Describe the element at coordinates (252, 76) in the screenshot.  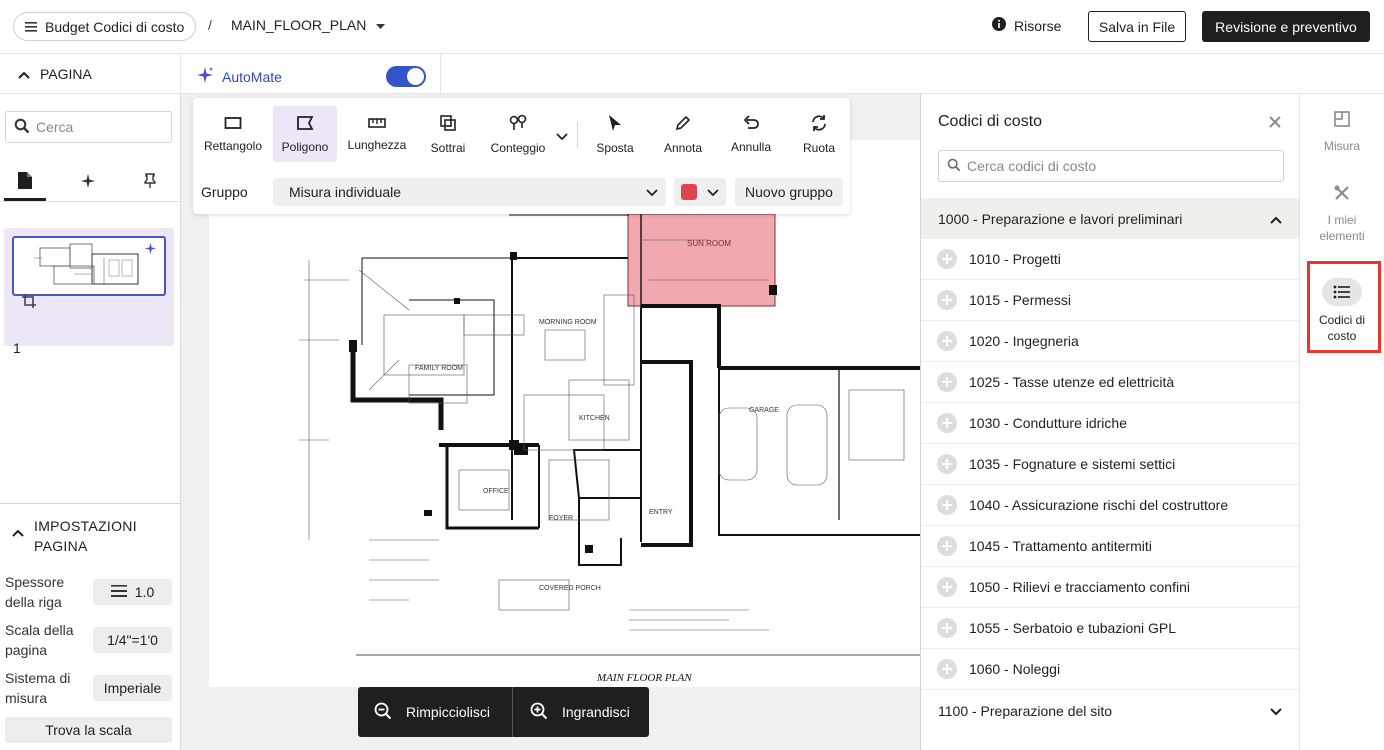
I see `automate-label: AutoMate` at that location.